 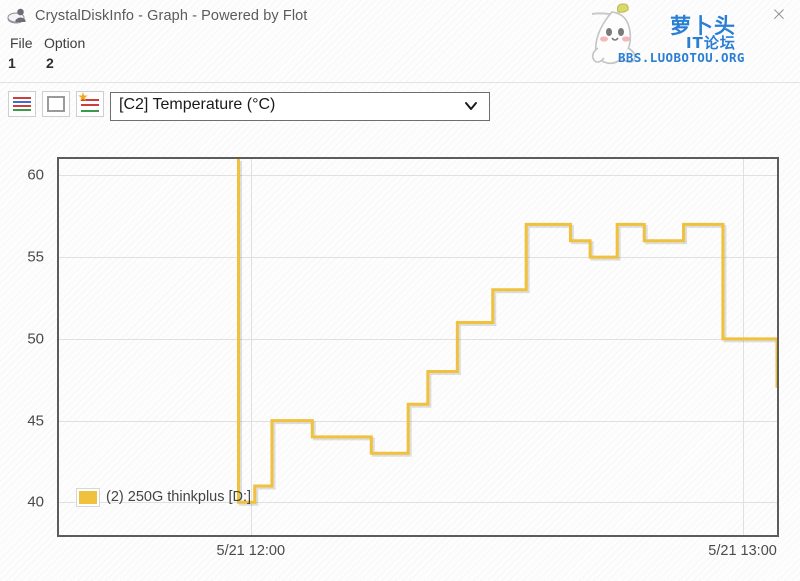 I want to click on metric-select: [C2] Temperature (°C), so click(x=300, y=106).